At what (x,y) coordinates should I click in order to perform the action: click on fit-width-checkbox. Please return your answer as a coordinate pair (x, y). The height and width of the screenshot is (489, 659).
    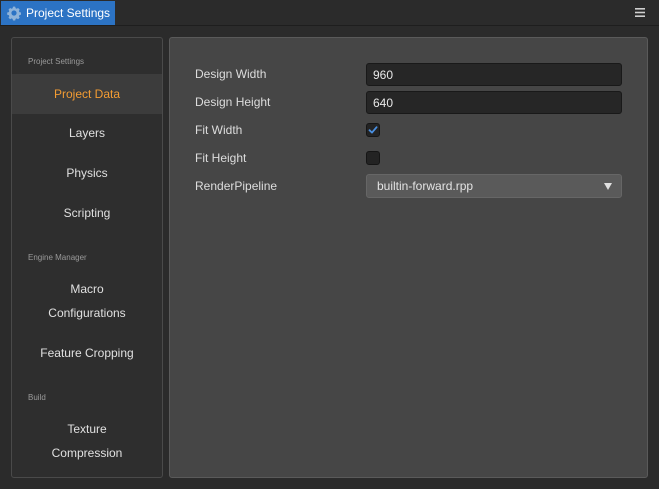
    Looking at the image, I should click on (373, 130).